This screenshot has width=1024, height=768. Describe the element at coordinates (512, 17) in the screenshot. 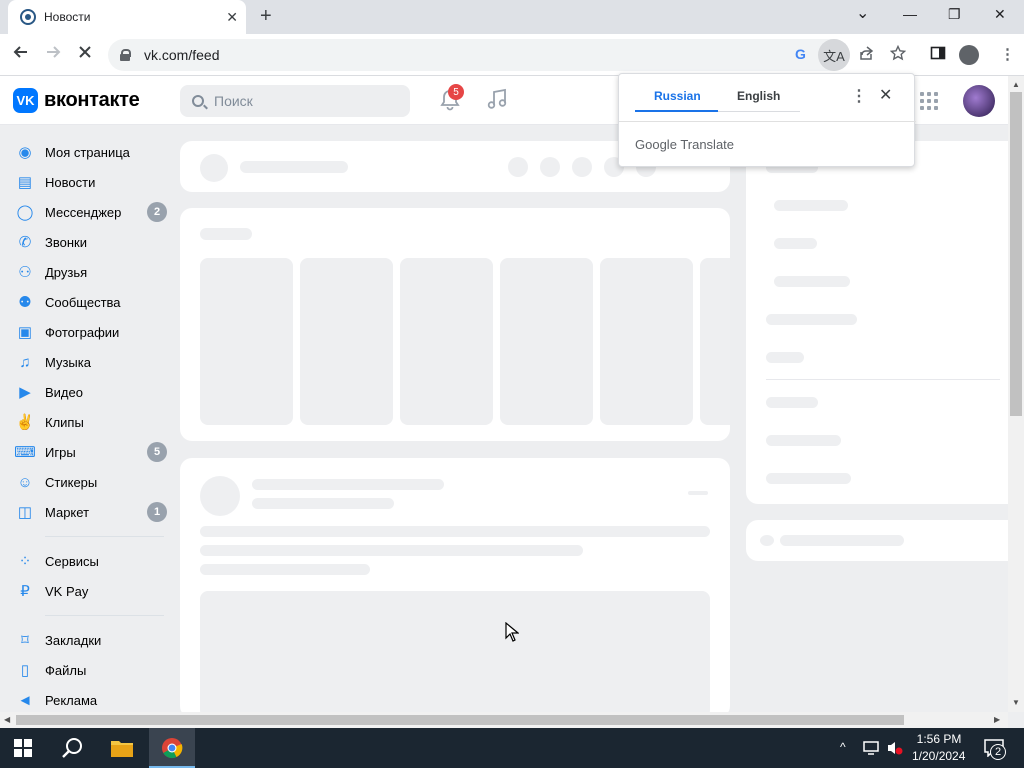

I see `browser-tab-strip: Новости ✕ + ⌄ — ❐ ✕` at that location.